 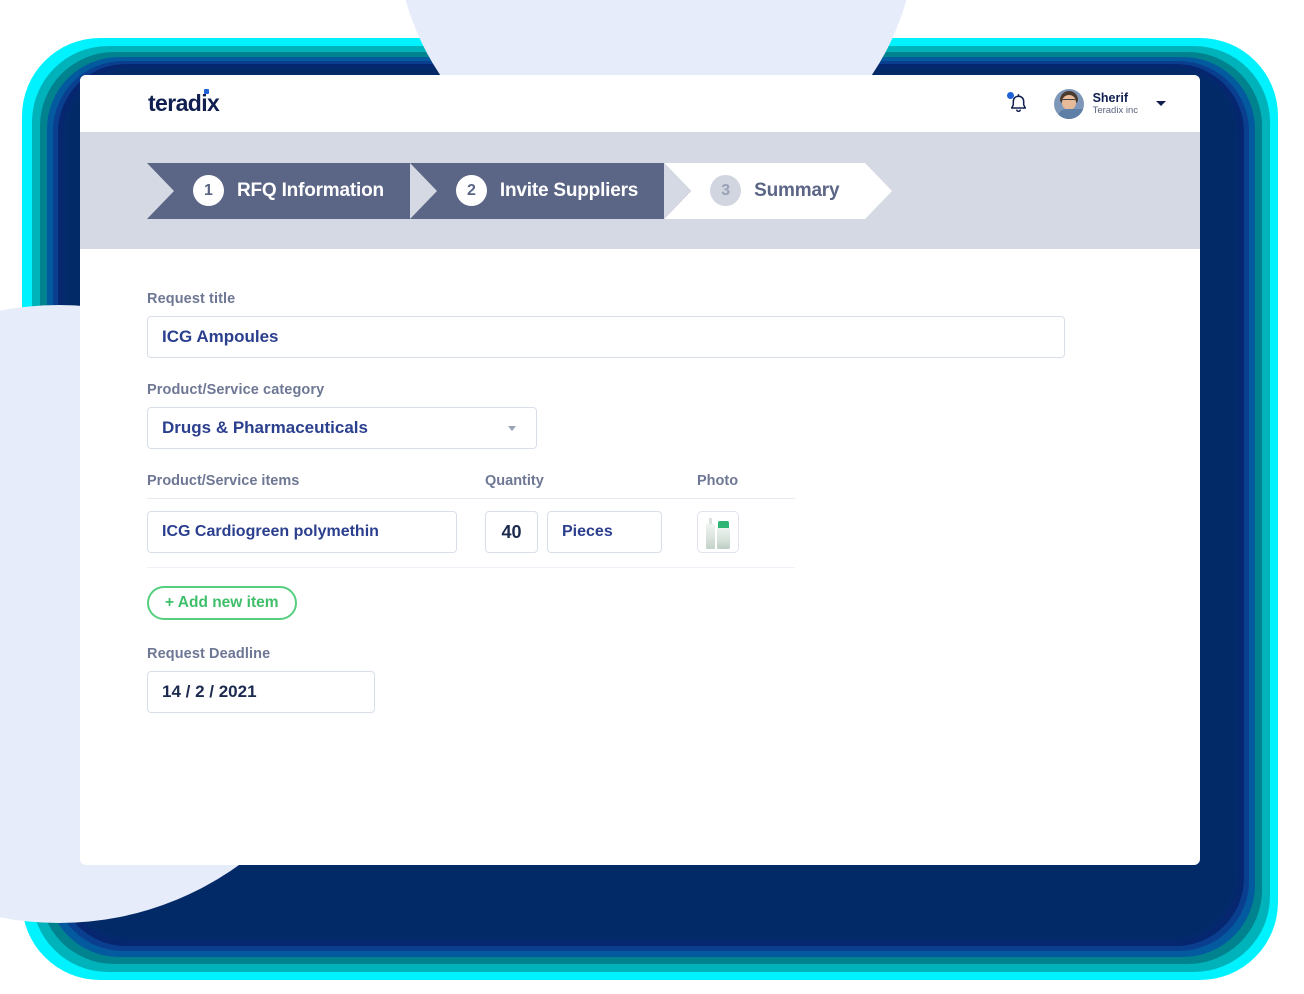 I want to click on step-number: 3, so click(x=726, y=190).